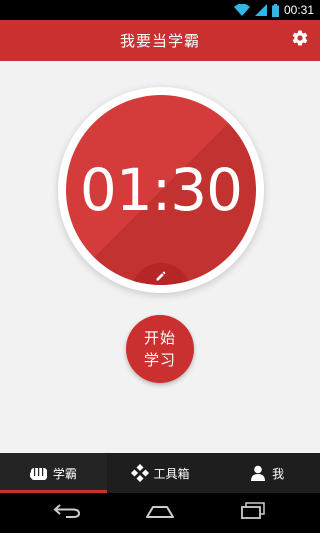 Image resolution: width=320 pixels, height=533 pixels. I want to click on tab-label: 学霸, so click(64, 473).